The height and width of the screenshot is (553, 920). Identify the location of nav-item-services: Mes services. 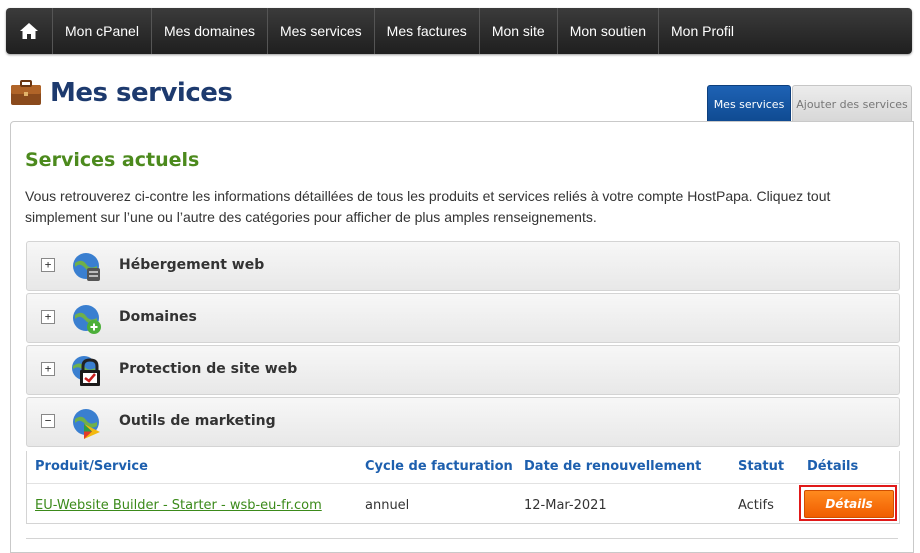
(321, 31).